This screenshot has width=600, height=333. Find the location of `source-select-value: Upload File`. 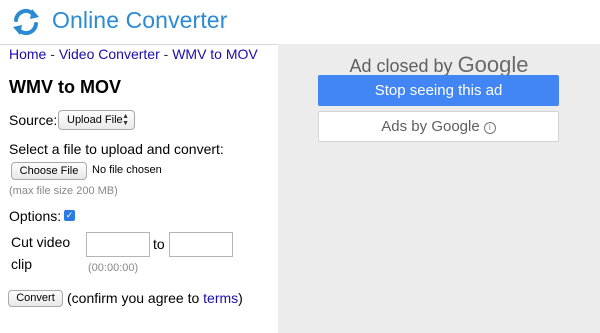

source-select-value: Upload File is located at coordinates (95, 120).